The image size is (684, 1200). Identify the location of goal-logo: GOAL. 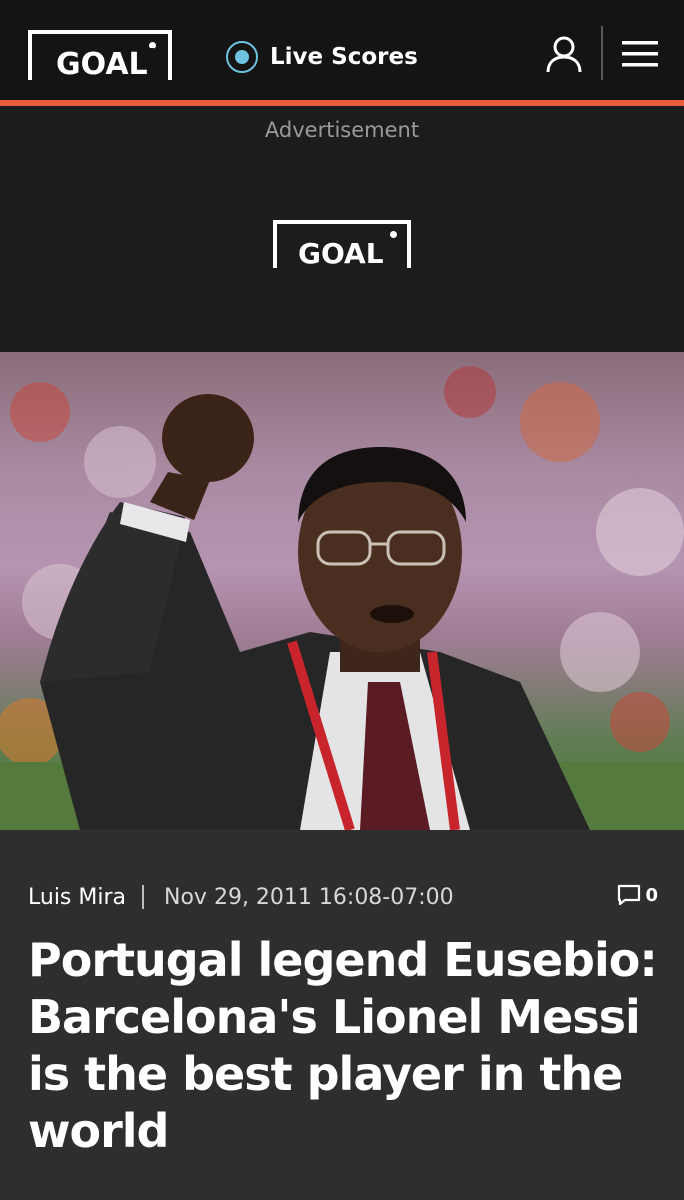
(100, 56).